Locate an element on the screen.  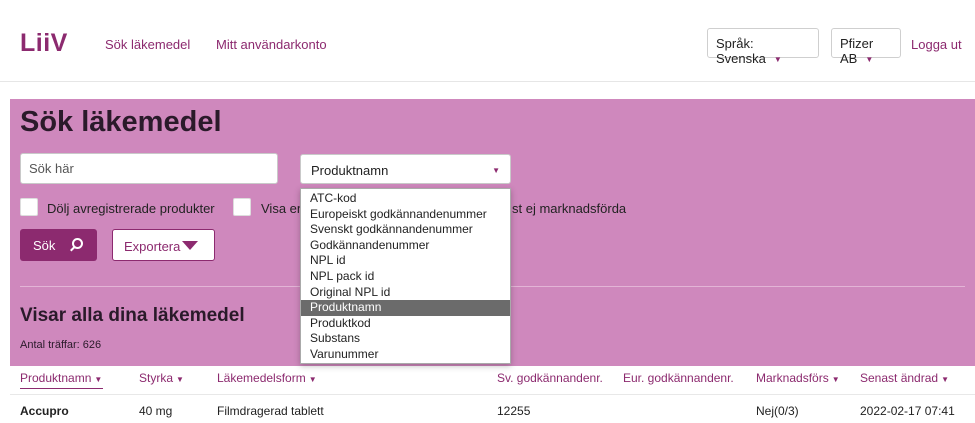
column-header-sv-approval: Sv. godkännandenr. is located at coordinates (550, 378).